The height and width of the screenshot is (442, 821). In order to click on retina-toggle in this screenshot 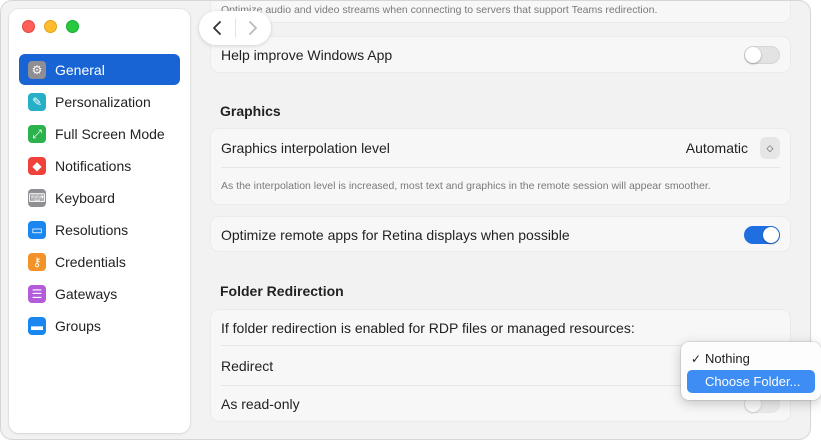, I will do `click(762, 235)`.